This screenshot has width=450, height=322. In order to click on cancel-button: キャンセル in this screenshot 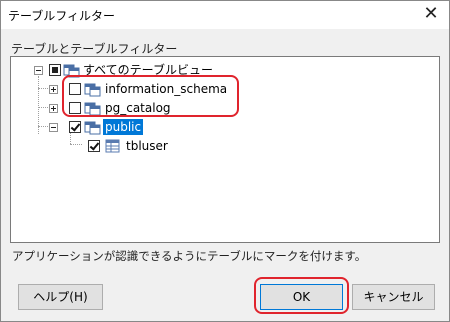, I will do `click(393, 297)`.